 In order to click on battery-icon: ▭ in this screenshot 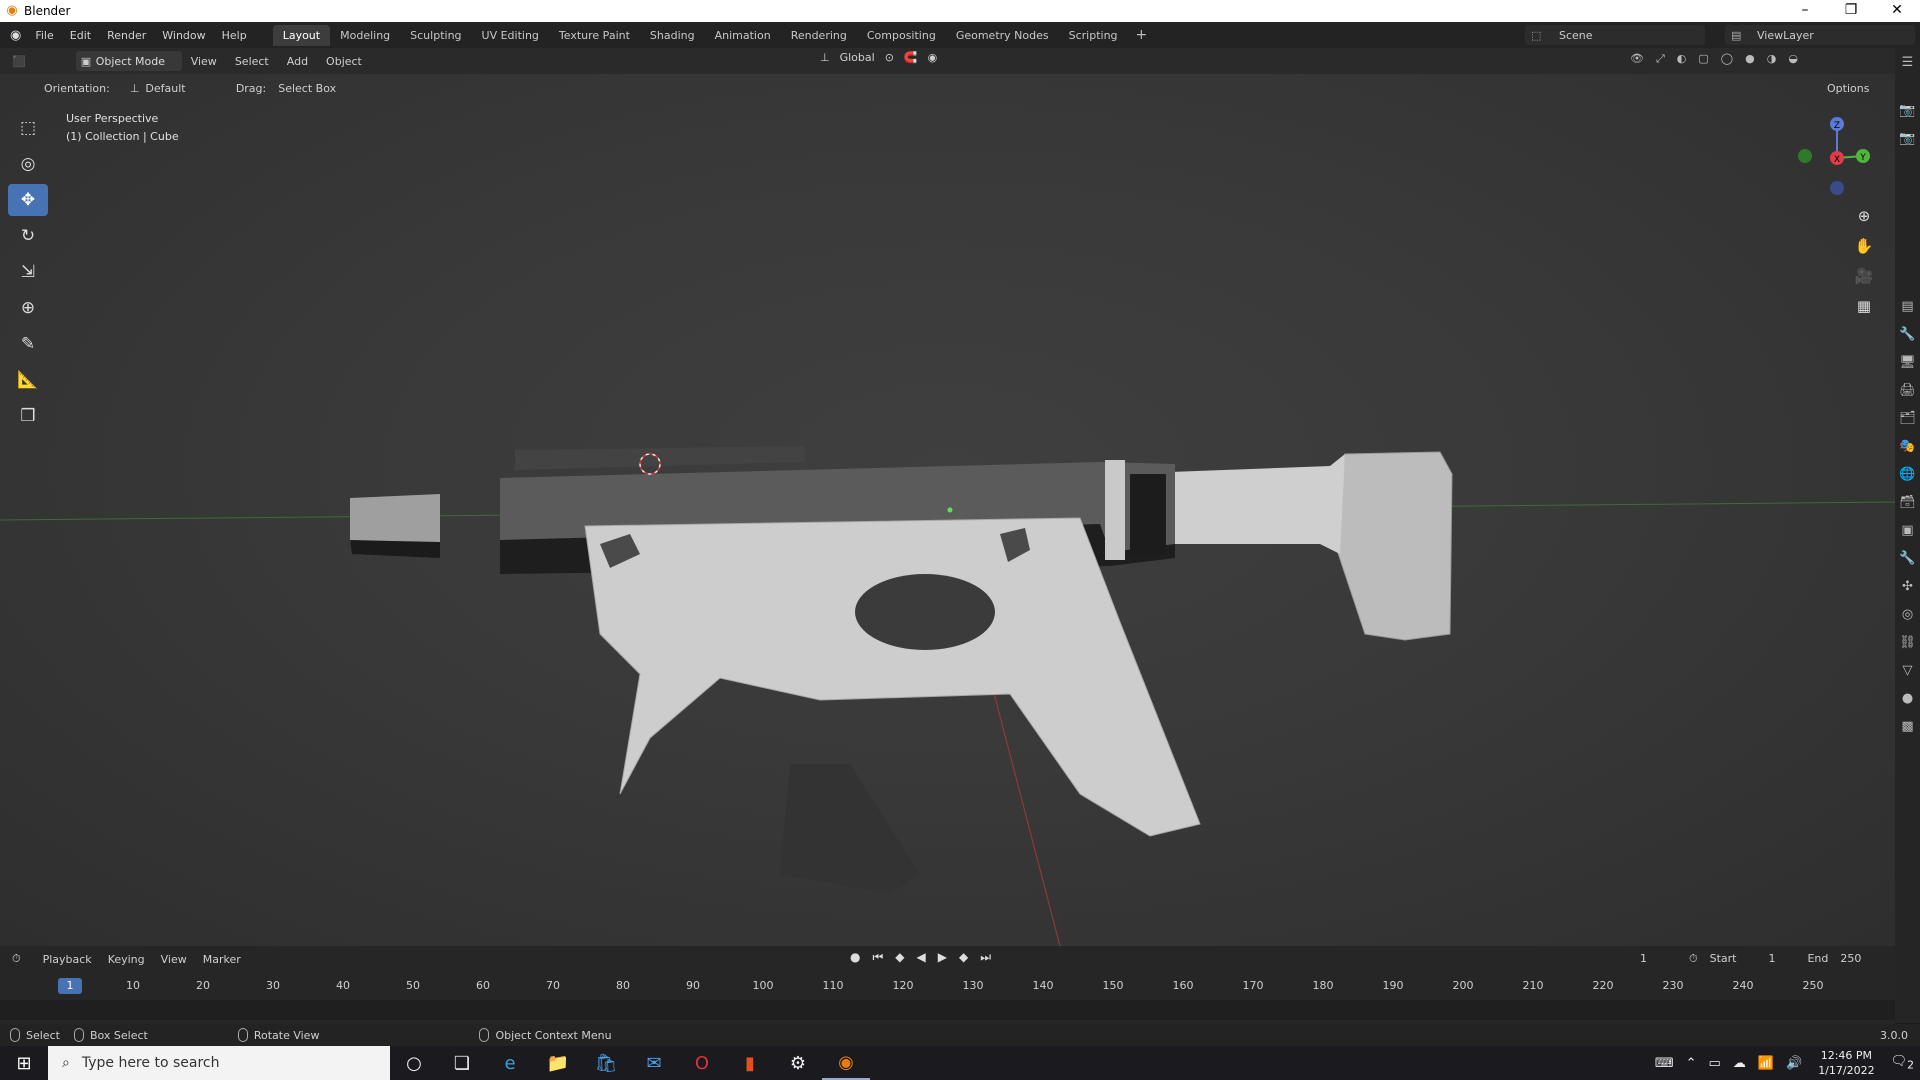, I will do `click(1715, 1063)`.